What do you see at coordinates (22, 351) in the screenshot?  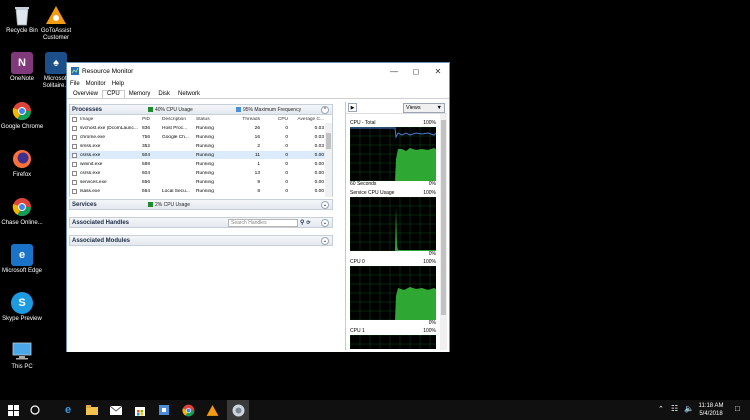 I see `computer-icon` at bounding box center [22, 351].